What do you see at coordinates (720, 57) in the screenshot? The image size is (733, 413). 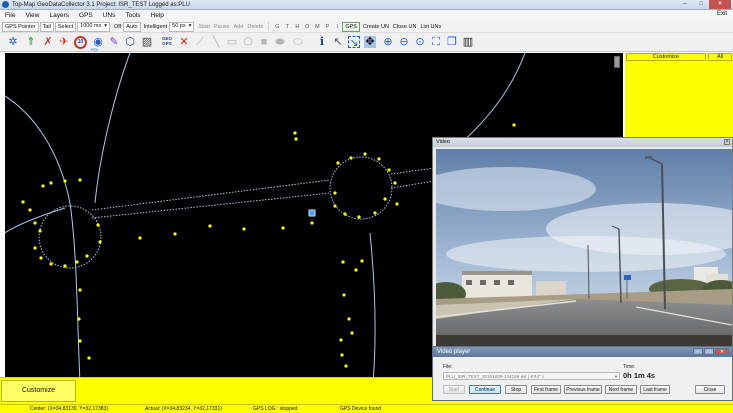 I see `all-button: All` at bounding box center [720, 57].